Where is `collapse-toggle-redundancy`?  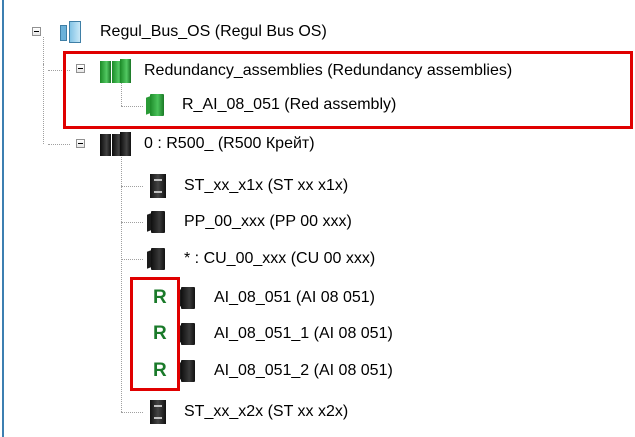 collapse-toggle-redundancy is located at coordinates (80, 68).